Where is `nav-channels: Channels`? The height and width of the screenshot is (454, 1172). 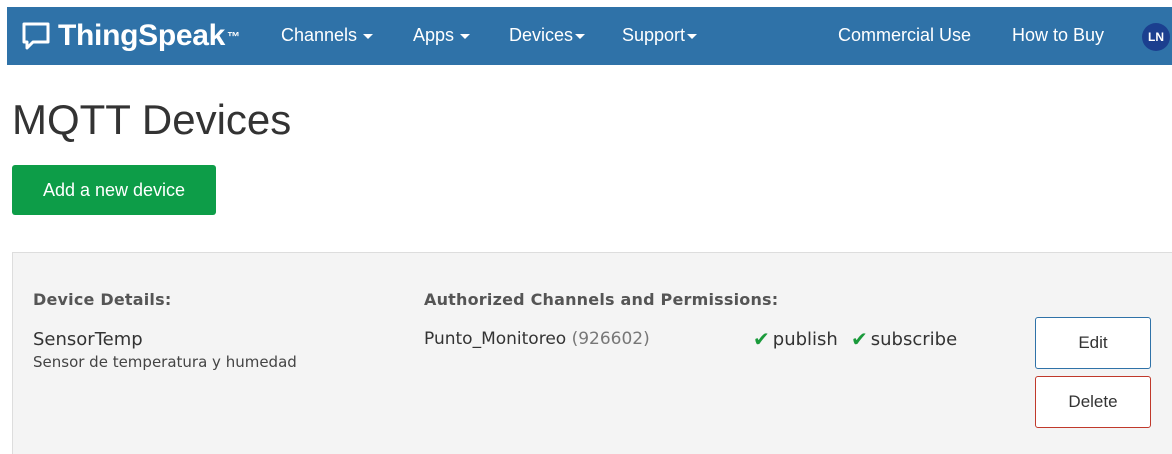
nav-channels: Channels is located at coordinates (327, 35).